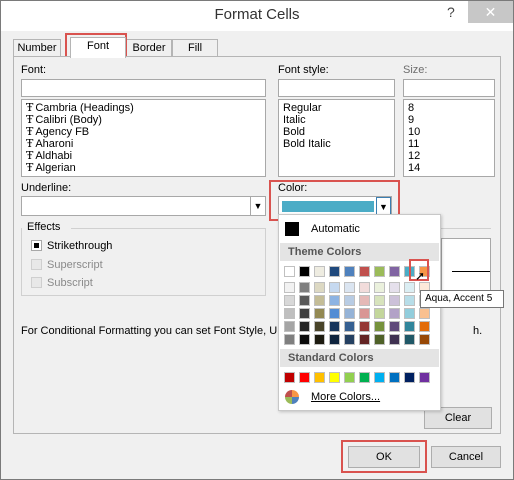 The height and width of the screenshot is (480, 514). Describe the element at coordinates (449, 88) in the screenshot. I see `size-input` at that location.